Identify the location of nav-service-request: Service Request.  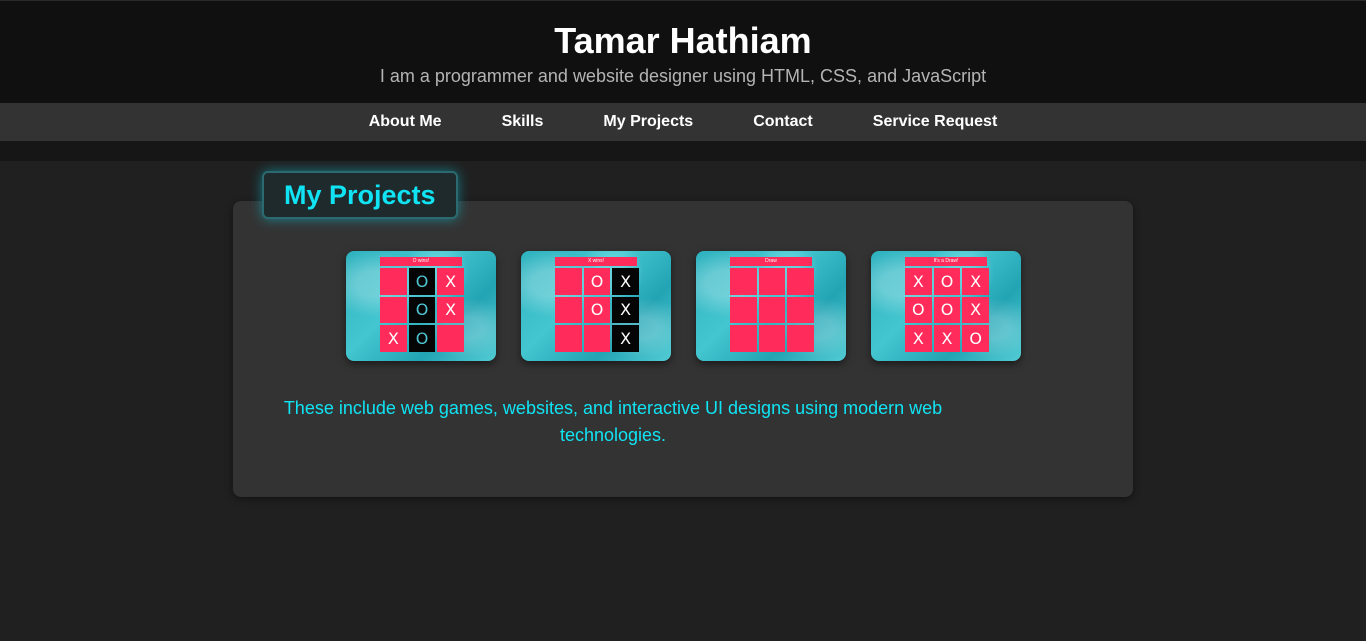
(935, 122).